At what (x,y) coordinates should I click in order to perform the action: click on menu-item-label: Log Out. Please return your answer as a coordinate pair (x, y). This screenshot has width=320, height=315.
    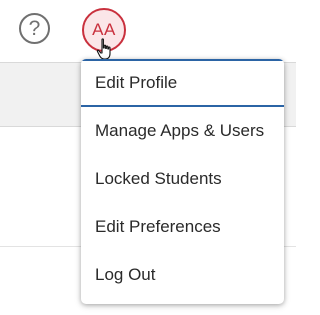
    Looking at the image, I should click on (125, 274).